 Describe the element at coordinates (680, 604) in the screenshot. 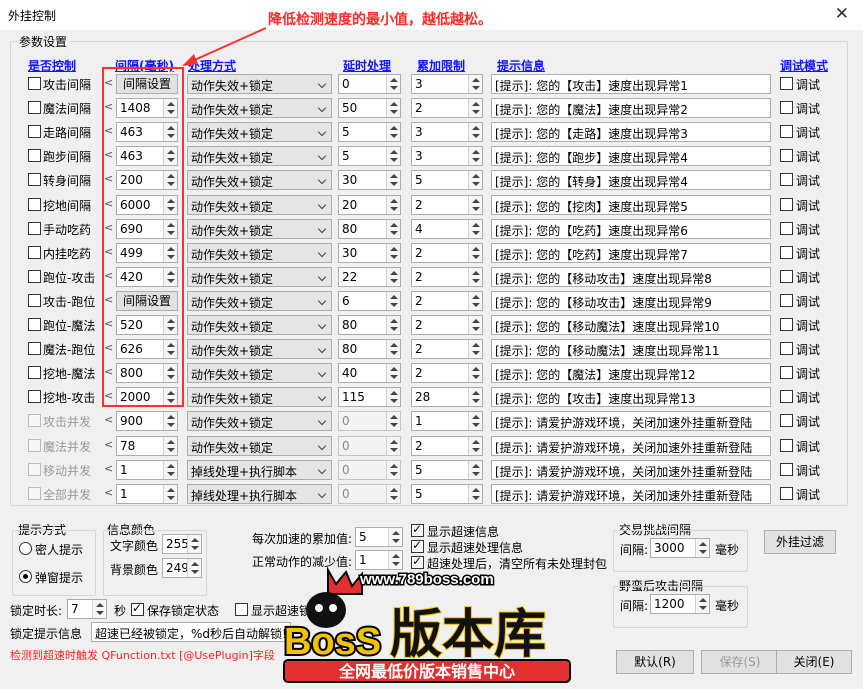

I see `after-attack-spin: 1200` at that location.